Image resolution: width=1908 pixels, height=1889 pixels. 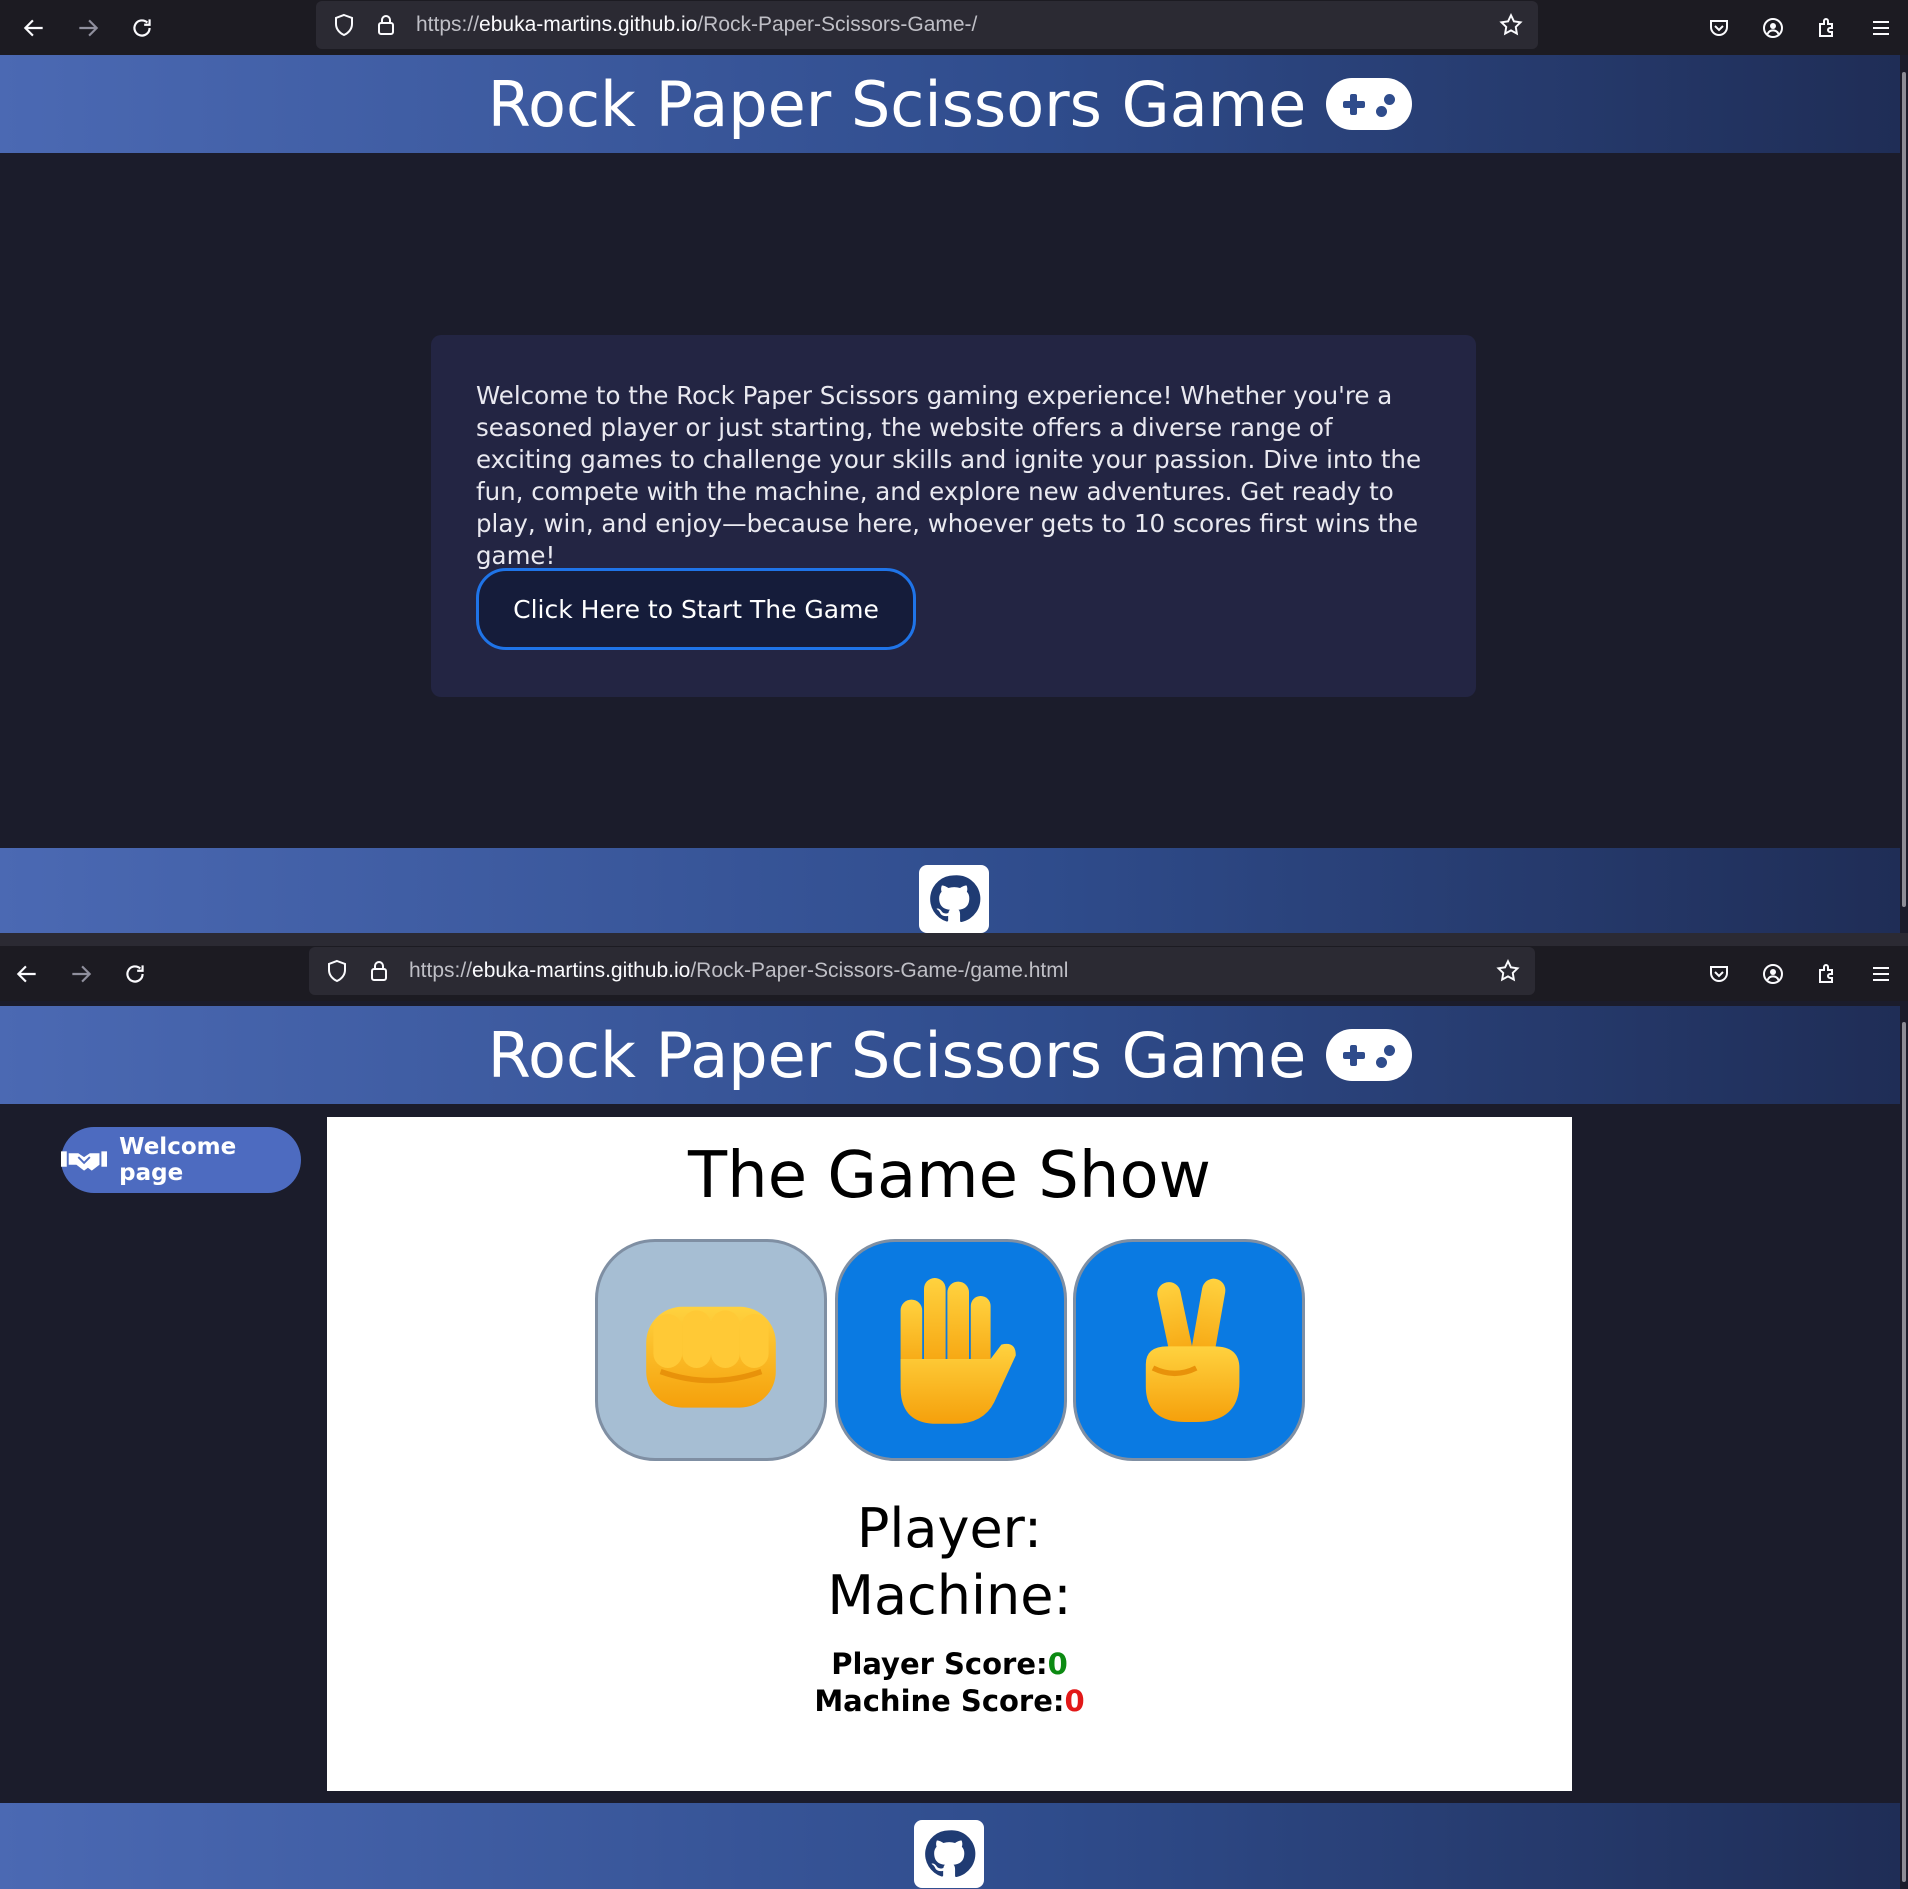 I want to click on welcome-page-label: Welcome page, so click(x=178, y=1160).